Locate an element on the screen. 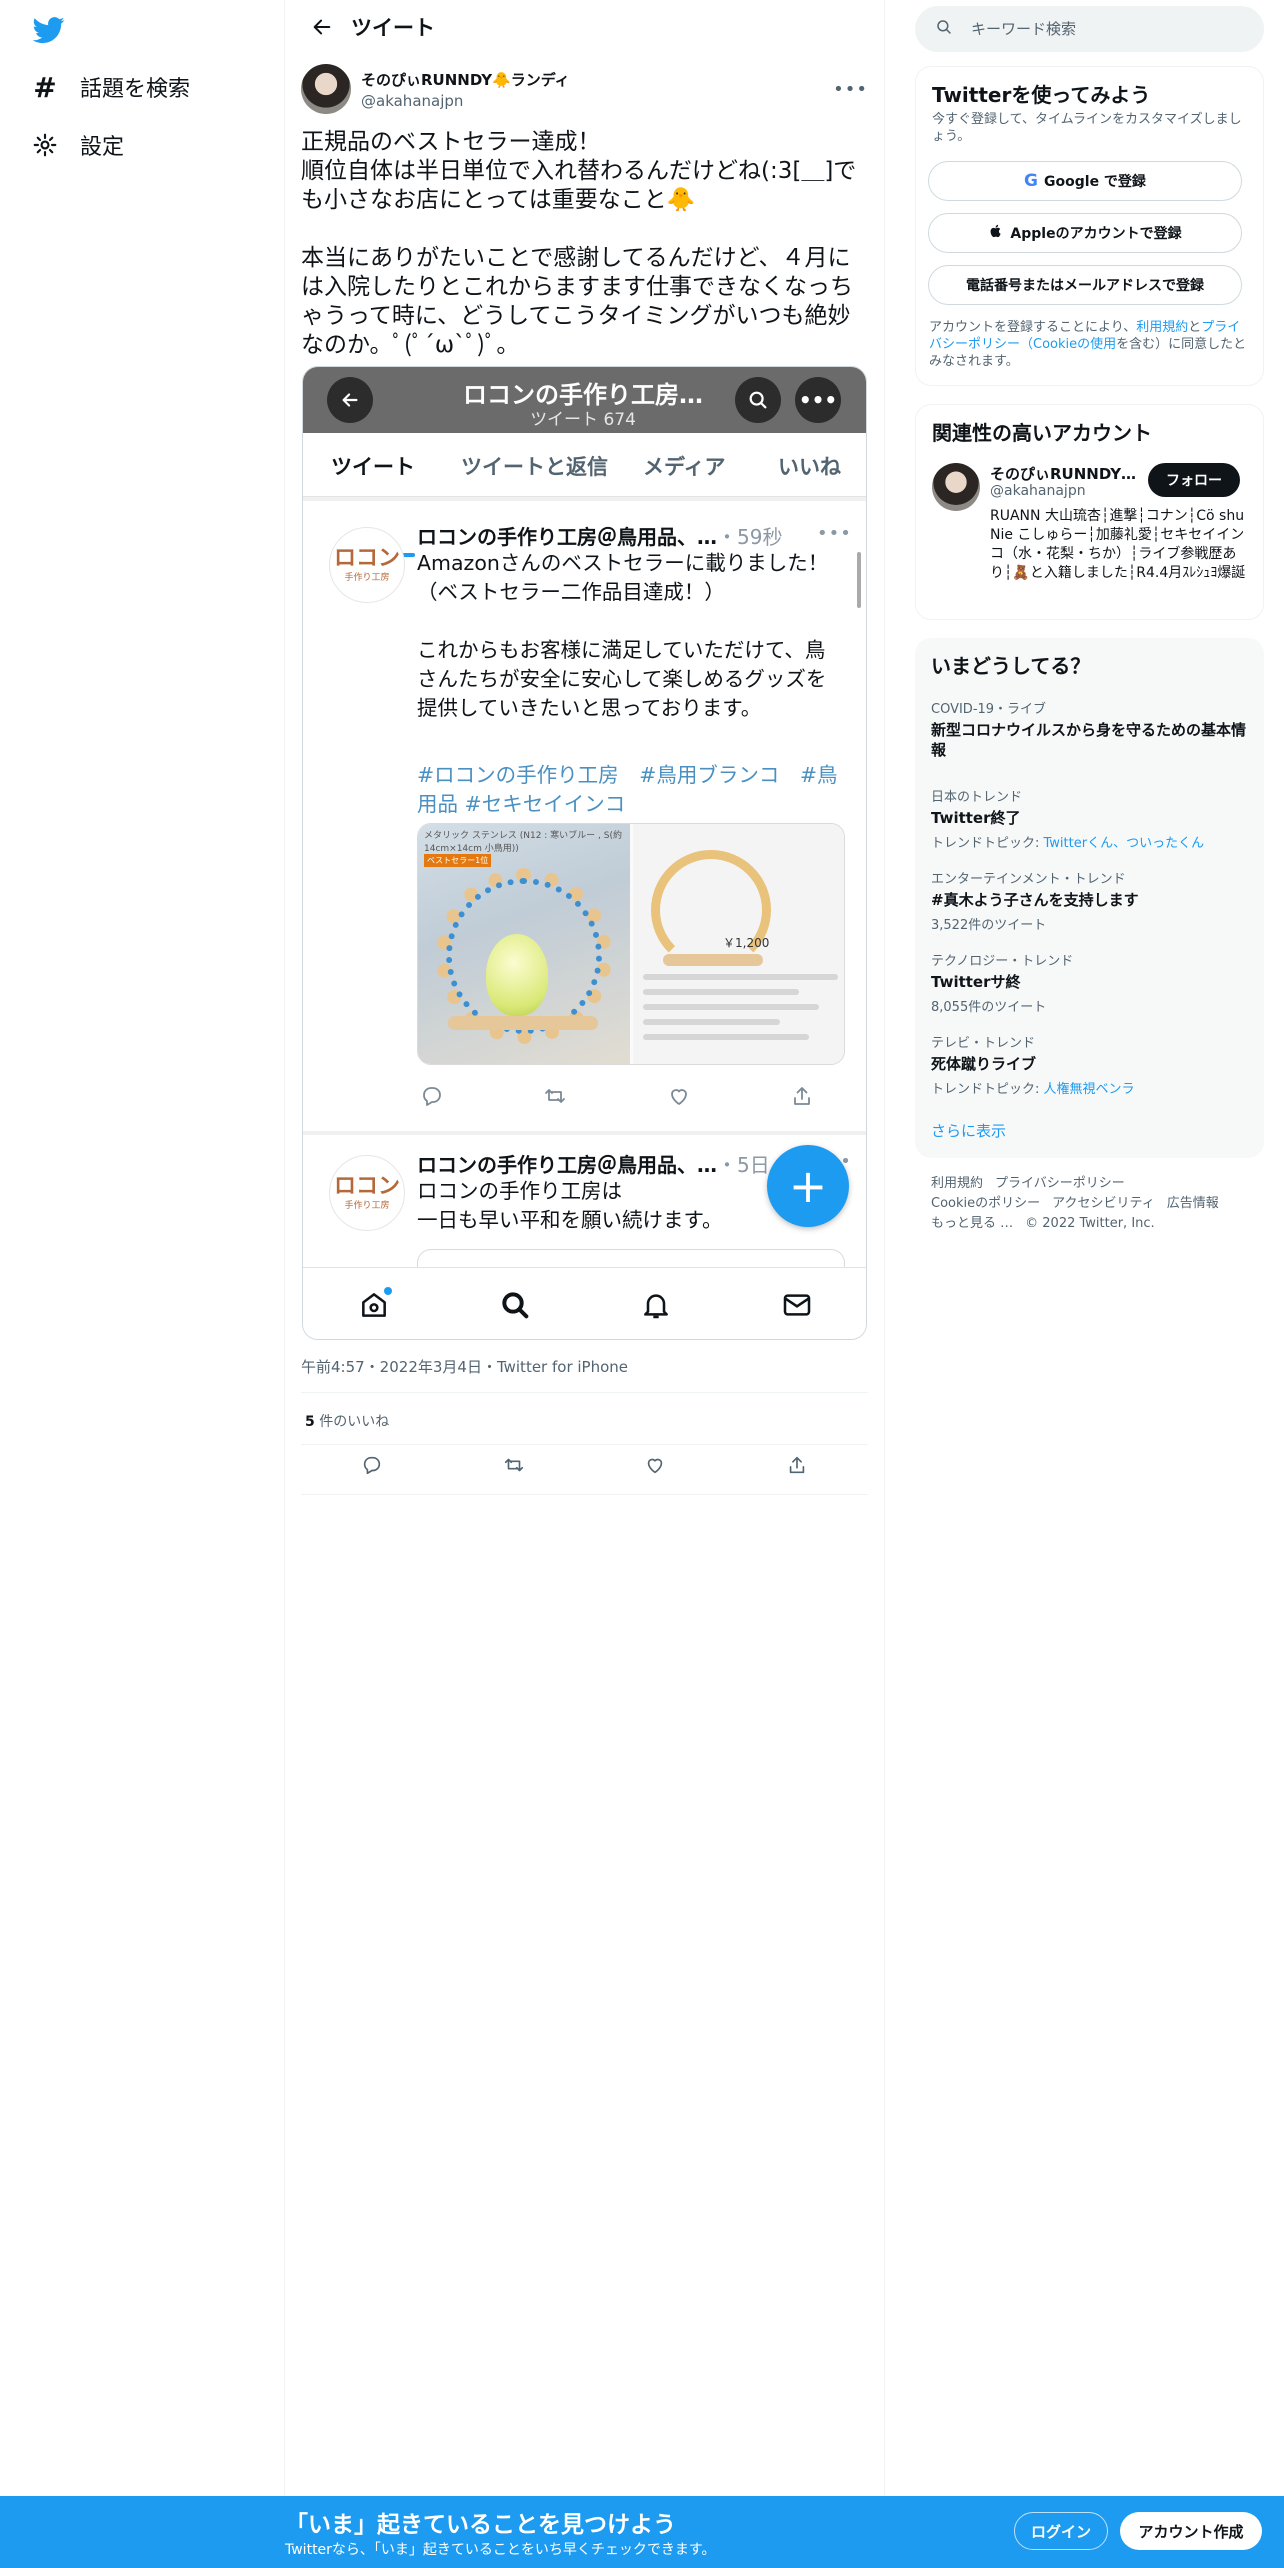 Image resolution: width=1284 pixels, height=2568 pixels. post-header: ロコンの手作り工房＠鳥用品、…・5日 is located at coordinates (593, 1163).